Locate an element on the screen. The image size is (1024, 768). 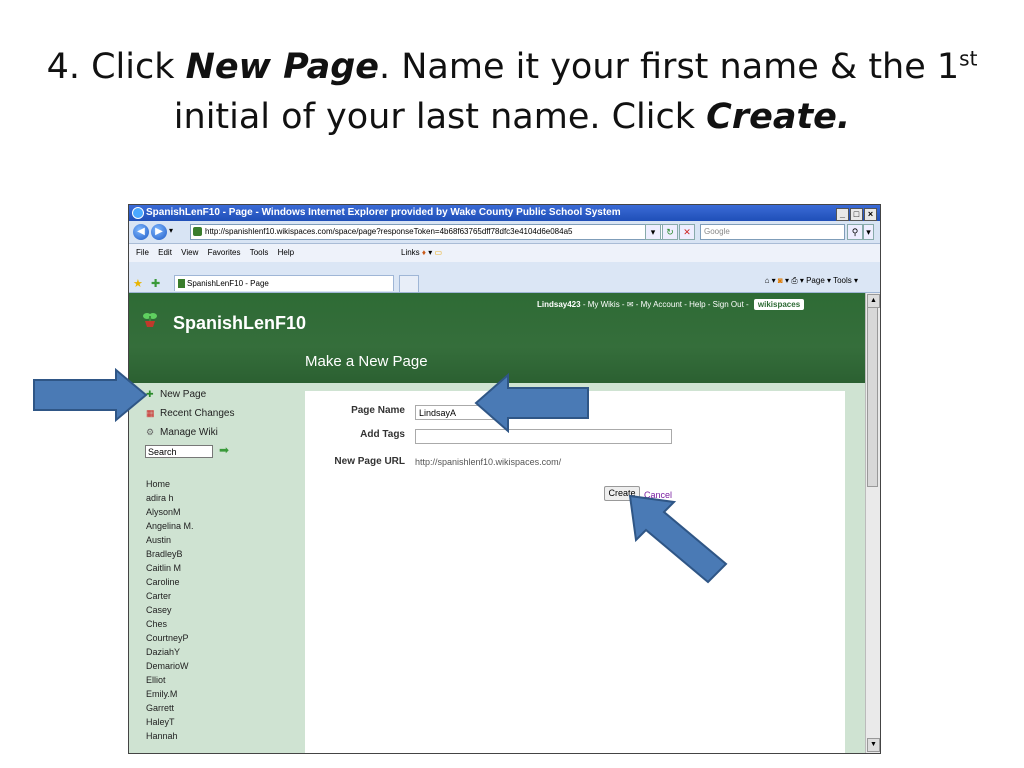
arrow-to-new-page-icon is located at coordinates (90, 395).